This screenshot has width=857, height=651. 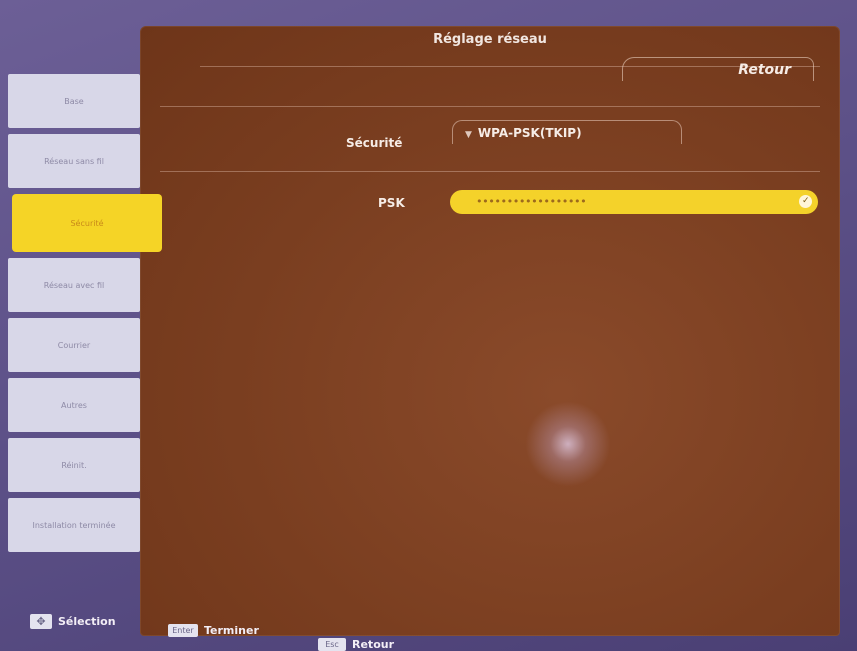 I want to click on enter-key-icon: Enter, so click(x=183, y=630).